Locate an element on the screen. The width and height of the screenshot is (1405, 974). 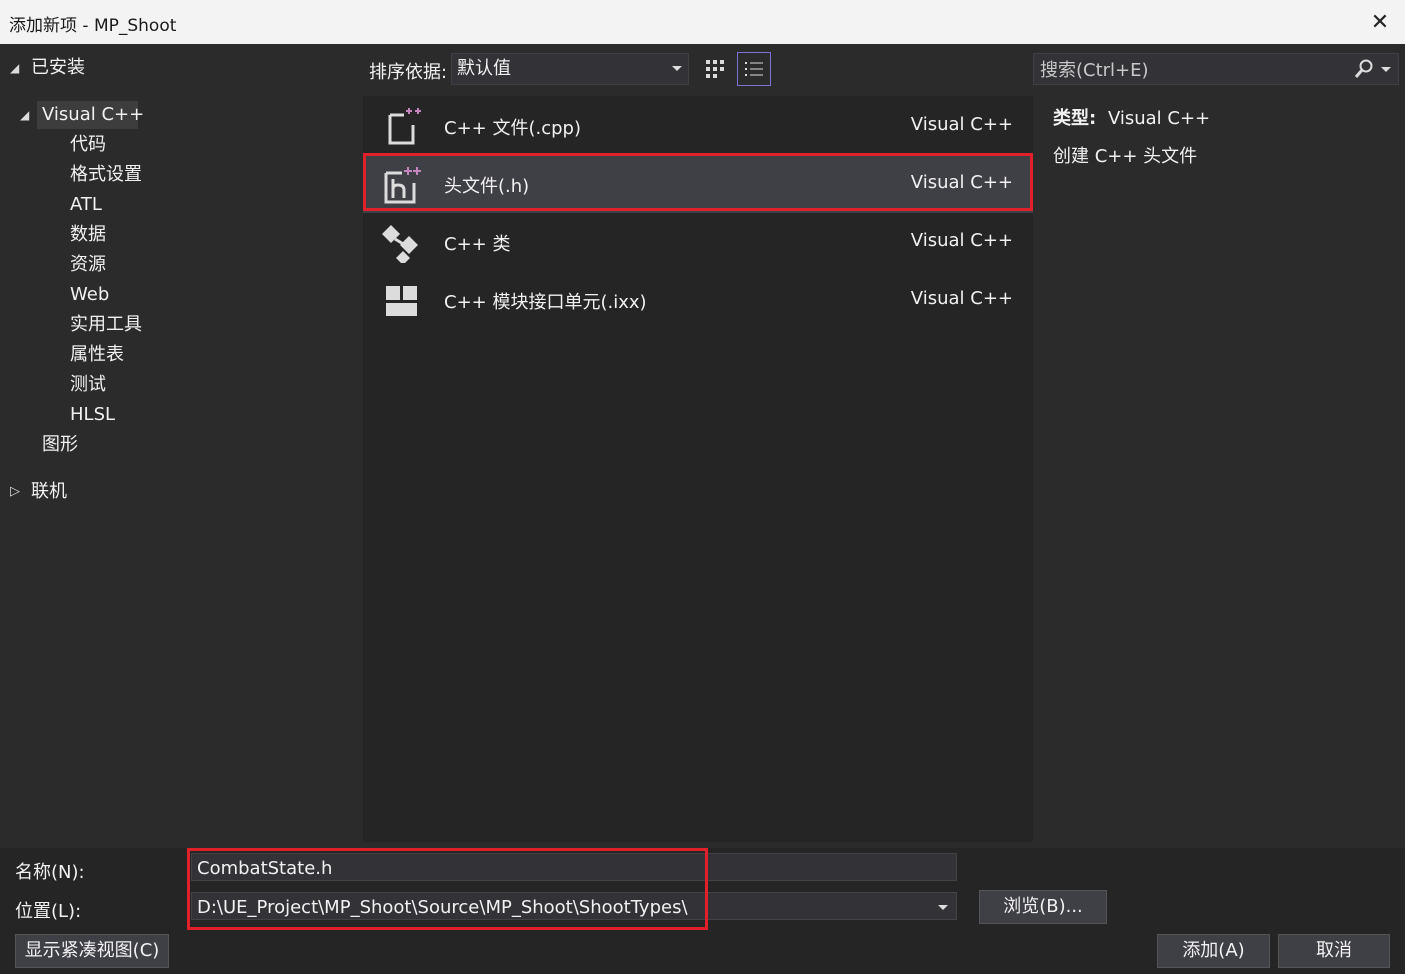
compact-view-button: 显示紧凑视图(C) is located at coordinates (92, 951).